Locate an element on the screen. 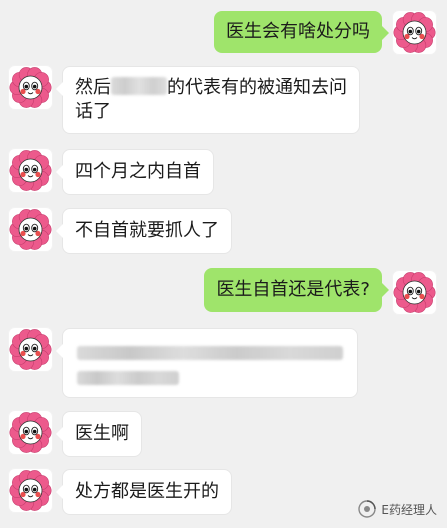  message-row-outgoing: 医生会有啥处分吗 is located at coordinates (223, 32).